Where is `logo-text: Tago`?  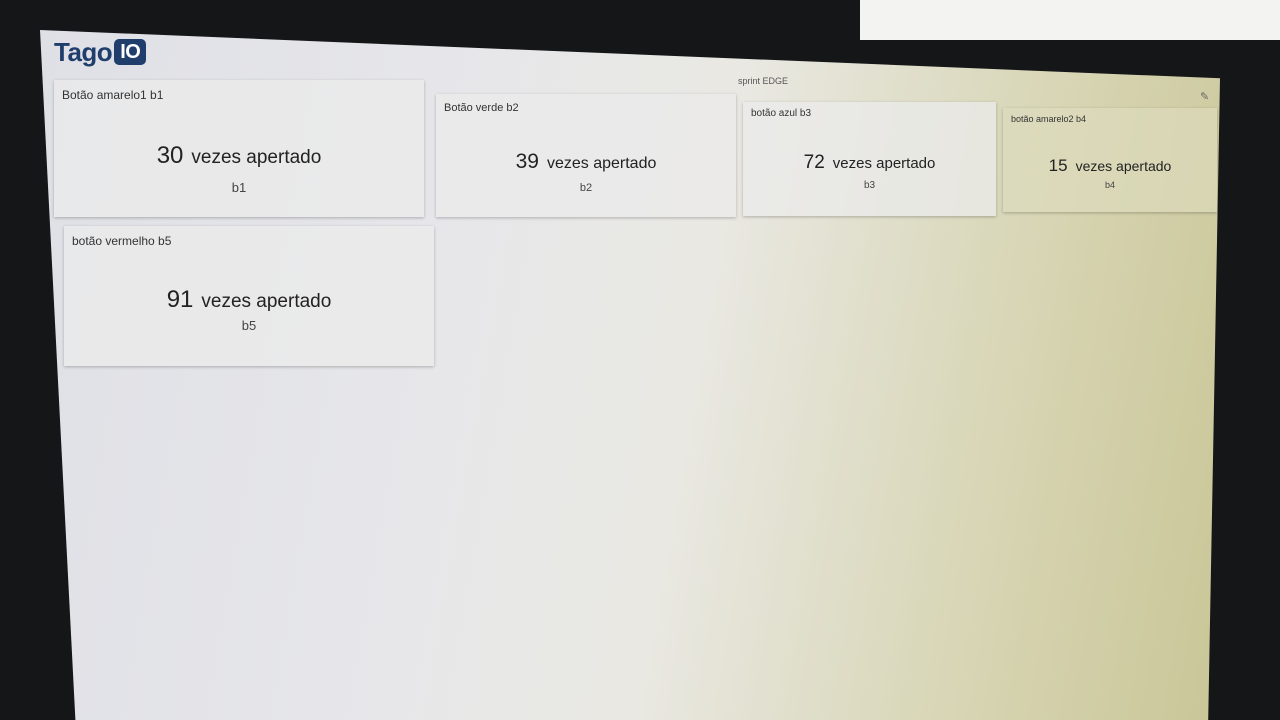 logo-text: Tago is located at coordinates (83, 51).